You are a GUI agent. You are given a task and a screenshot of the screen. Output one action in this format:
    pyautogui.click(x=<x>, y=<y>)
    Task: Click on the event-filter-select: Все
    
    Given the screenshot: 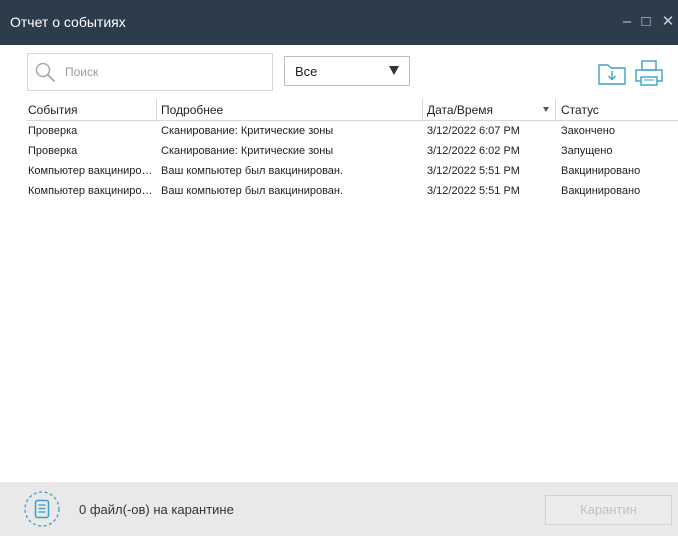 What is the action you would take?
    pyautogui.click(x=347, y=71)
    